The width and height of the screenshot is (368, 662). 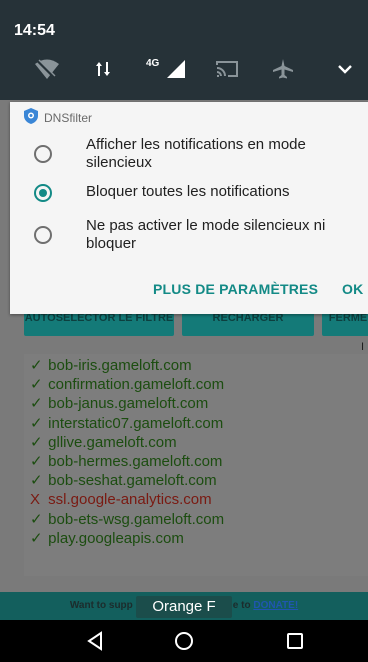 I want to click on carrier-toast: Orange F, so click(x=184, y=607).